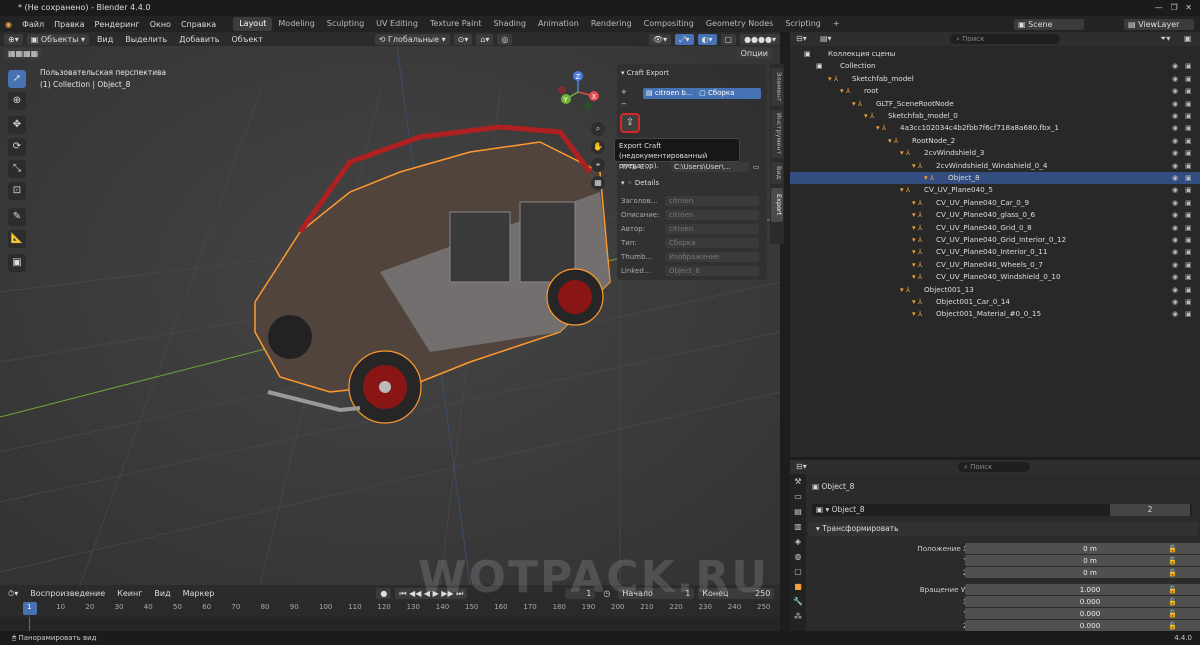  What do you see at coordinates (995, 240) in the screenshot?
I see `outliner-row: ▾ ⅄ CV_UV_Plane040_Grid_Interior_0_12 ◉ ▣` at bounding box center [995, 240].